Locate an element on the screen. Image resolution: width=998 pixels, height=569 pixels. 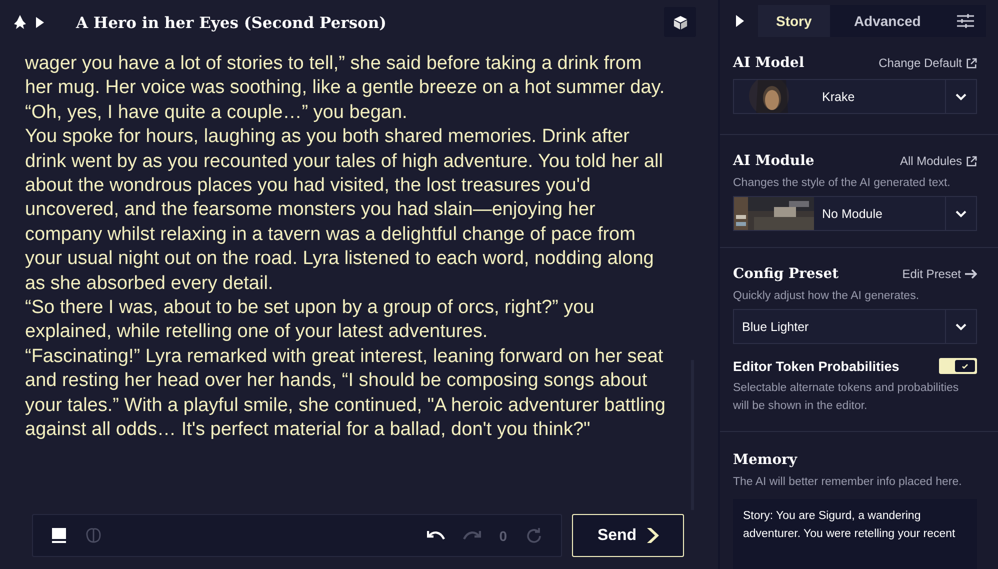
retry-count: 0 is located at coordinates (503, 536).